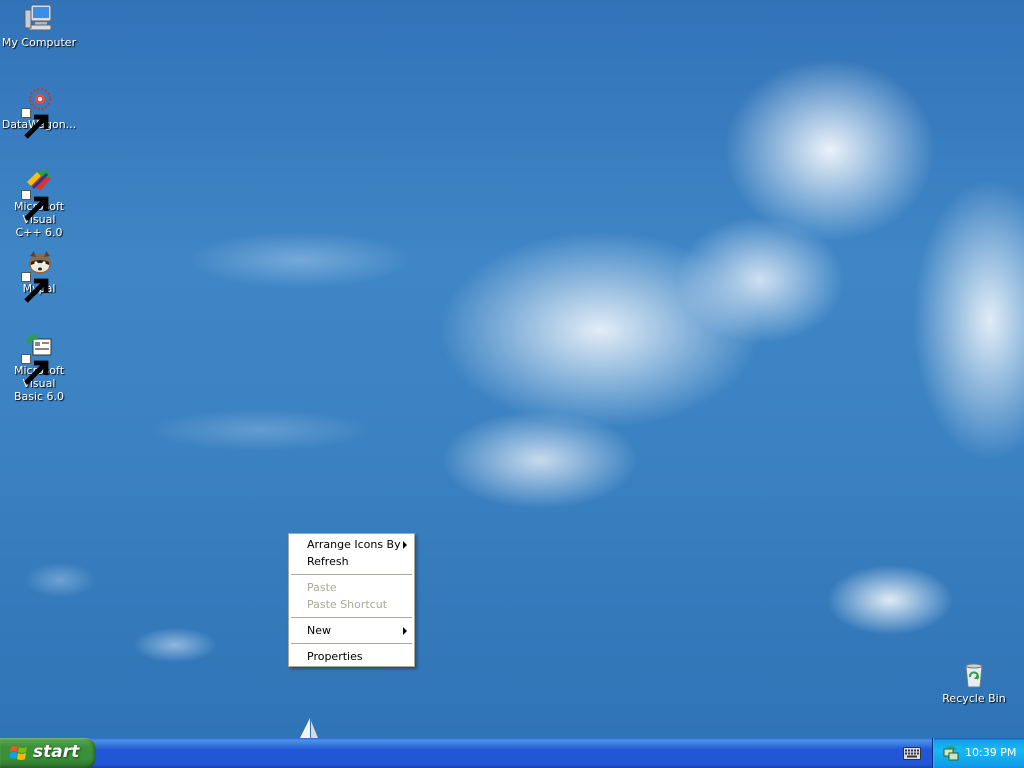  Describe the element at coordinates (347, 604) in the screenshot. I see `menu-item-label: Paste Shortcut` at that location.